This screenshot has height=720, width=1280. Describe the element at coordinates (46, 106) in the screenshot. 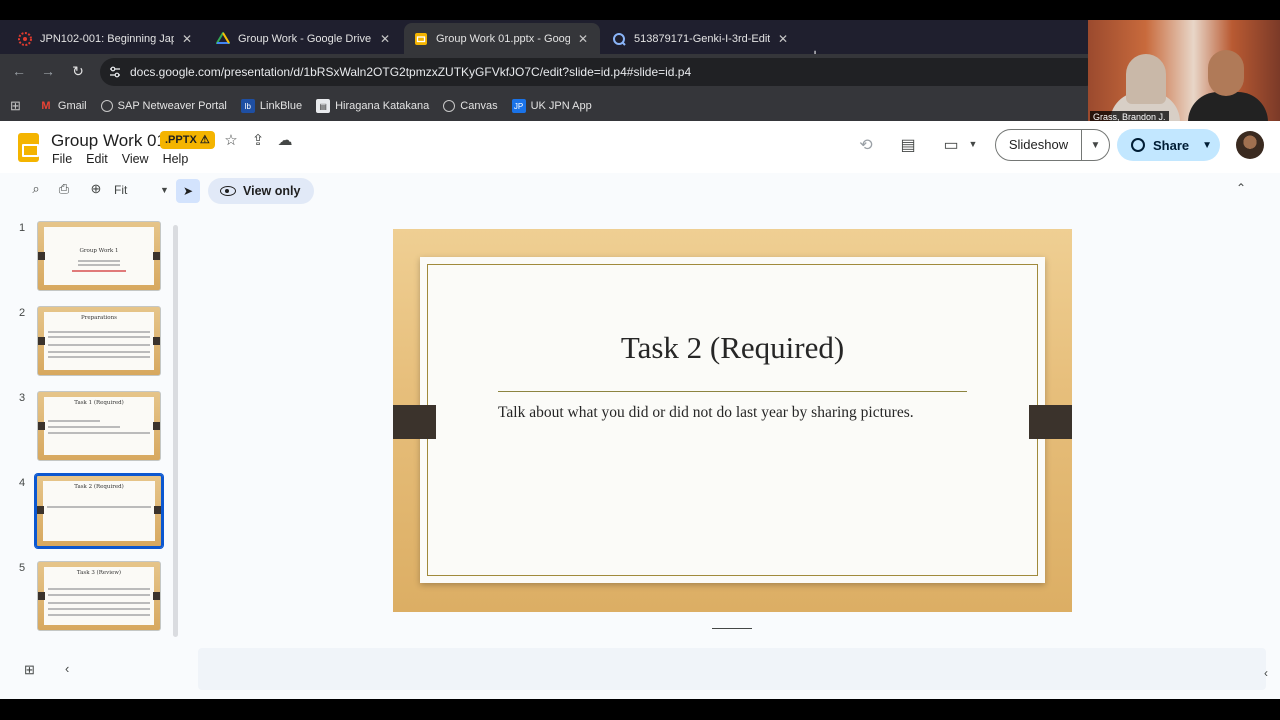

I see `gmail-icon: M` at that location.